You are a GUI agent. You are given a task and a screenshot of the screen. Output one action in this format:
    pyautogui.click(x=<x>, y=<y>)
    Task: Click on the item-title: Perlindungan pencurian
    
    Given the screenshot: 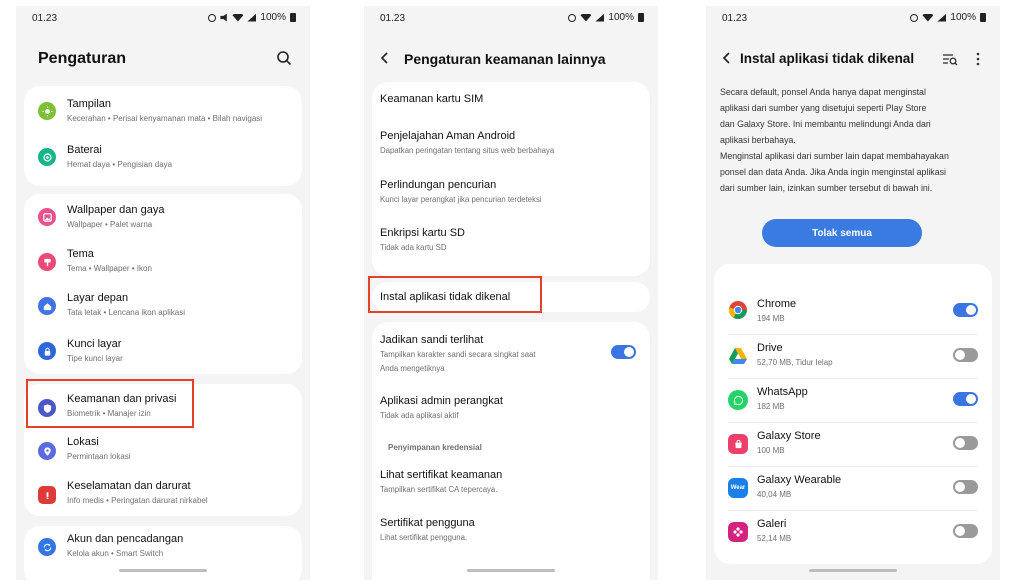 What is the action you would take?
    pyautogui.click(x=438, y=185)
    